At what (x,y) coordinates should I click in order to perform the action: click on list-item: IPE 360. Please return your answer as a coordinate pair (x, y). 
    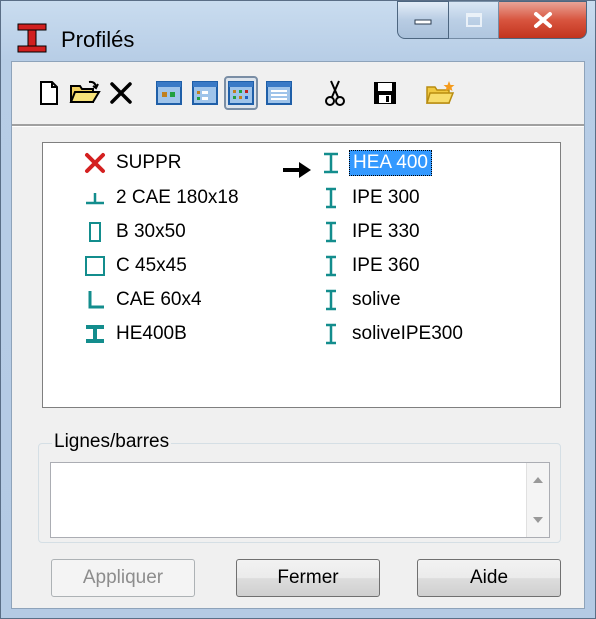
    Looking at the image, I should click on (370, 266).